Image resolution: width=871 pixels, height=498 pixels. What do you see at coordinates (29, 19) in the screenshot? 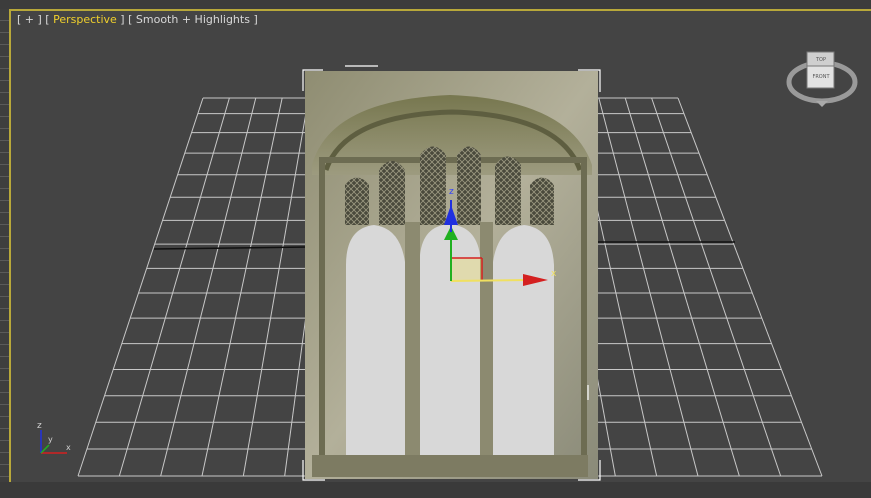
I see `viewport-general-menu: [ + ]` at bounding box center [29, 19].